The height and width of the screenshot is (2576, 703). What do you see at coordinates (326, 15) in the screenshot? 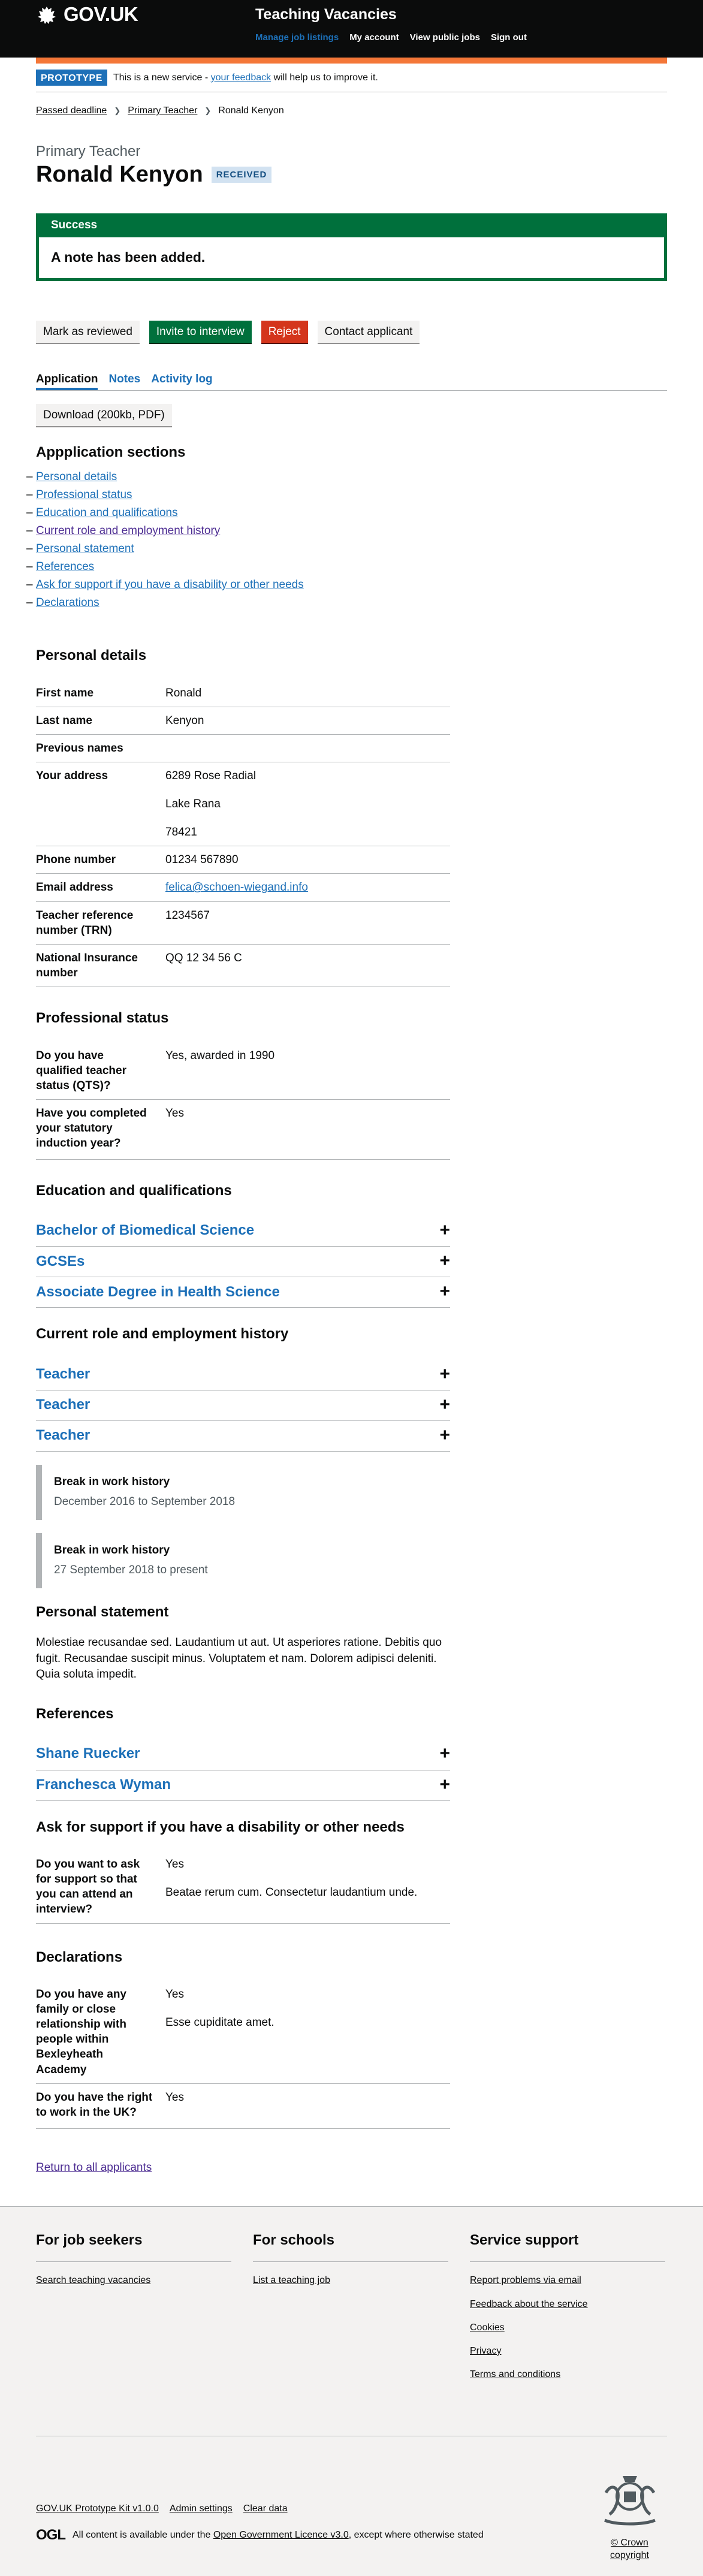
I see `service-name: Teaching Vacancies` at bounding box center [326, 15].